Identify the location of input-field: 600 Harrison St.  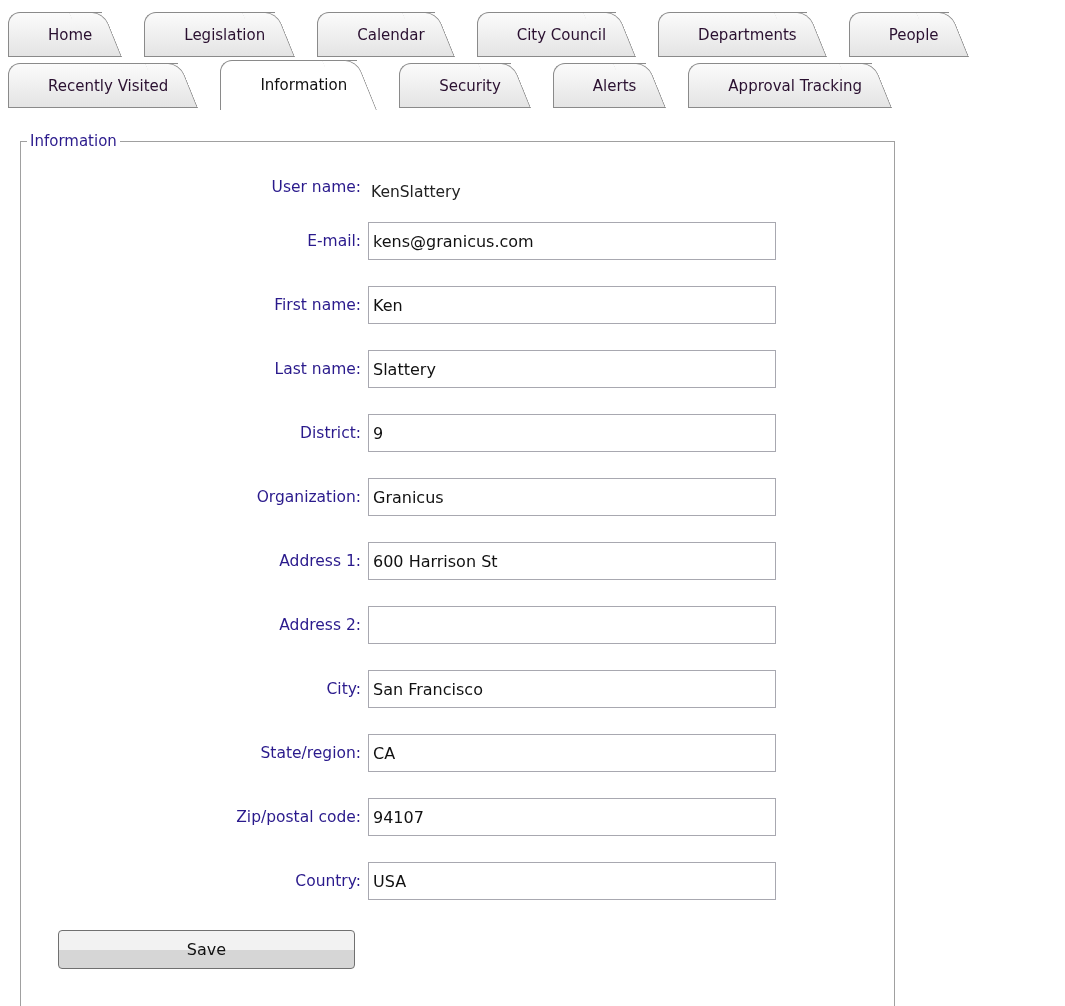
(572, 561).